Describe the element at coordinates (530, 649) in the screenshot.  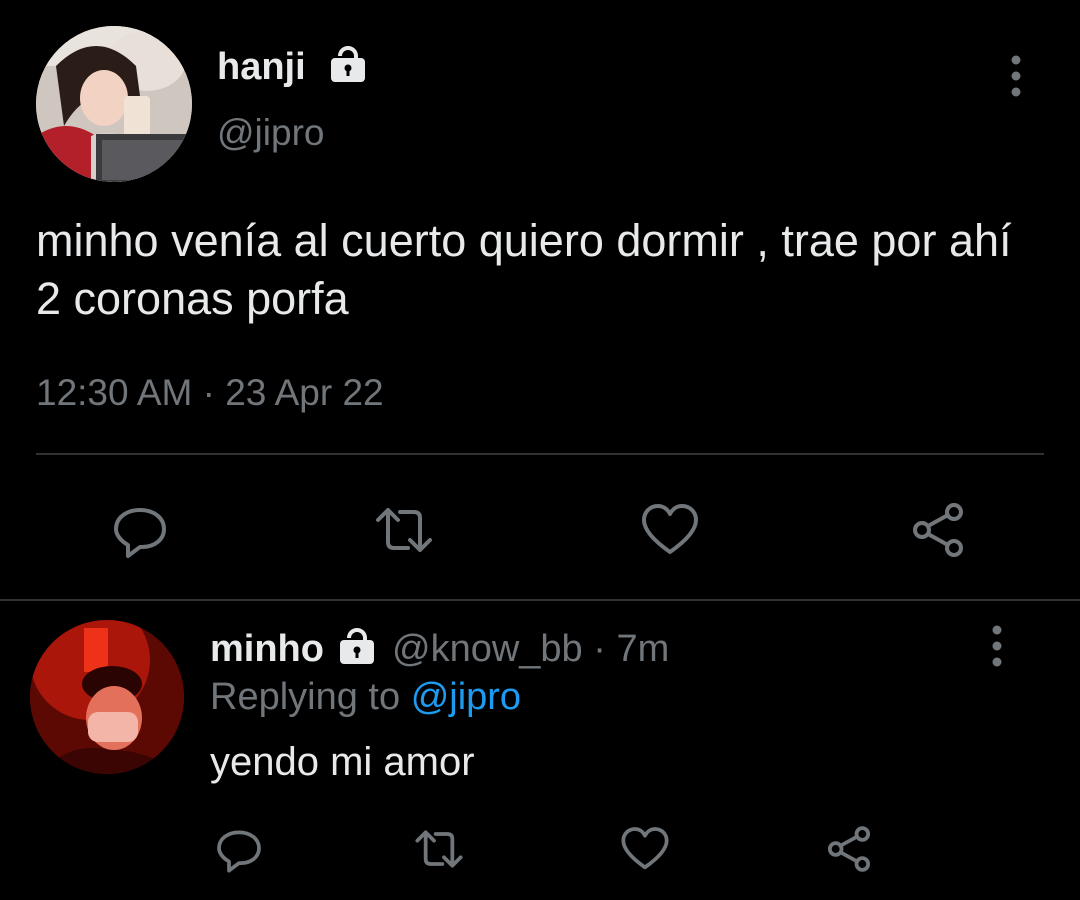
I see `reply-handle-time: @know_bb · 7m` at that location.